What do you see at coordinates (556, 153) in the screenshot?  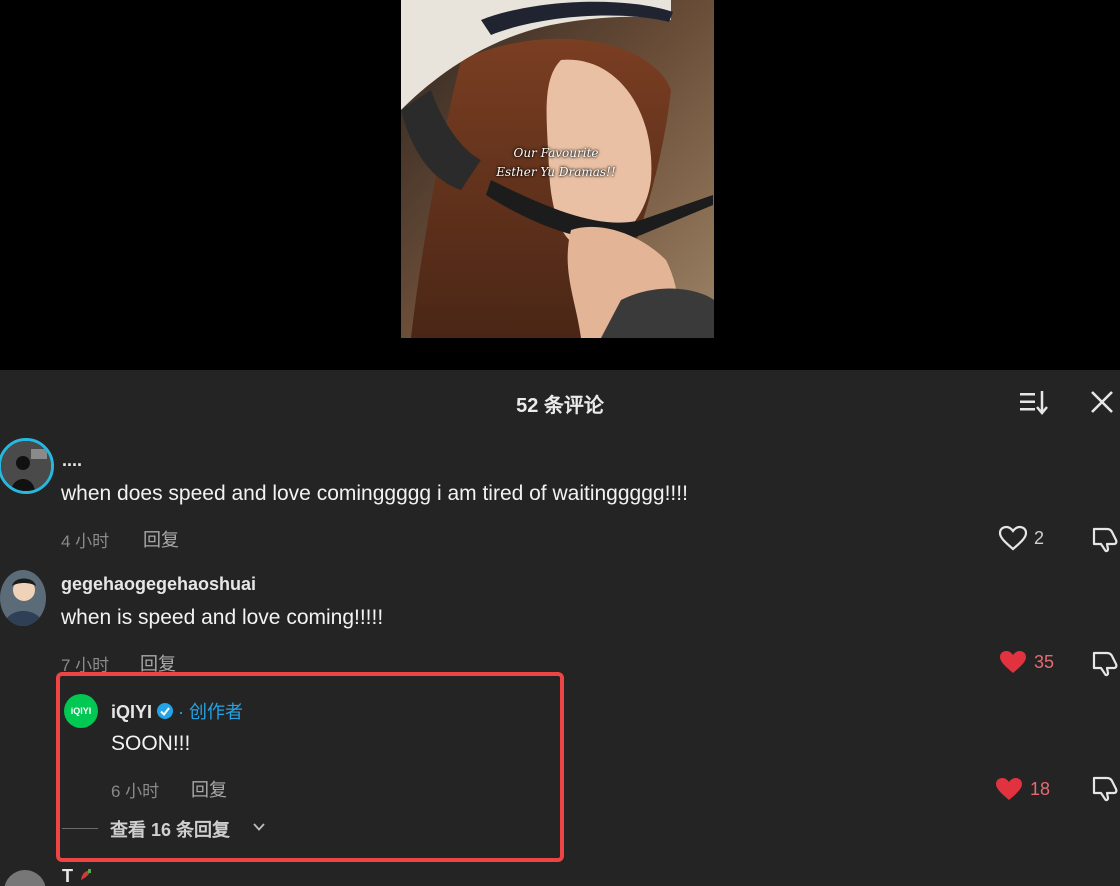 I see `caption-line-1: Our Favourite` at bounding box center [556, 153].